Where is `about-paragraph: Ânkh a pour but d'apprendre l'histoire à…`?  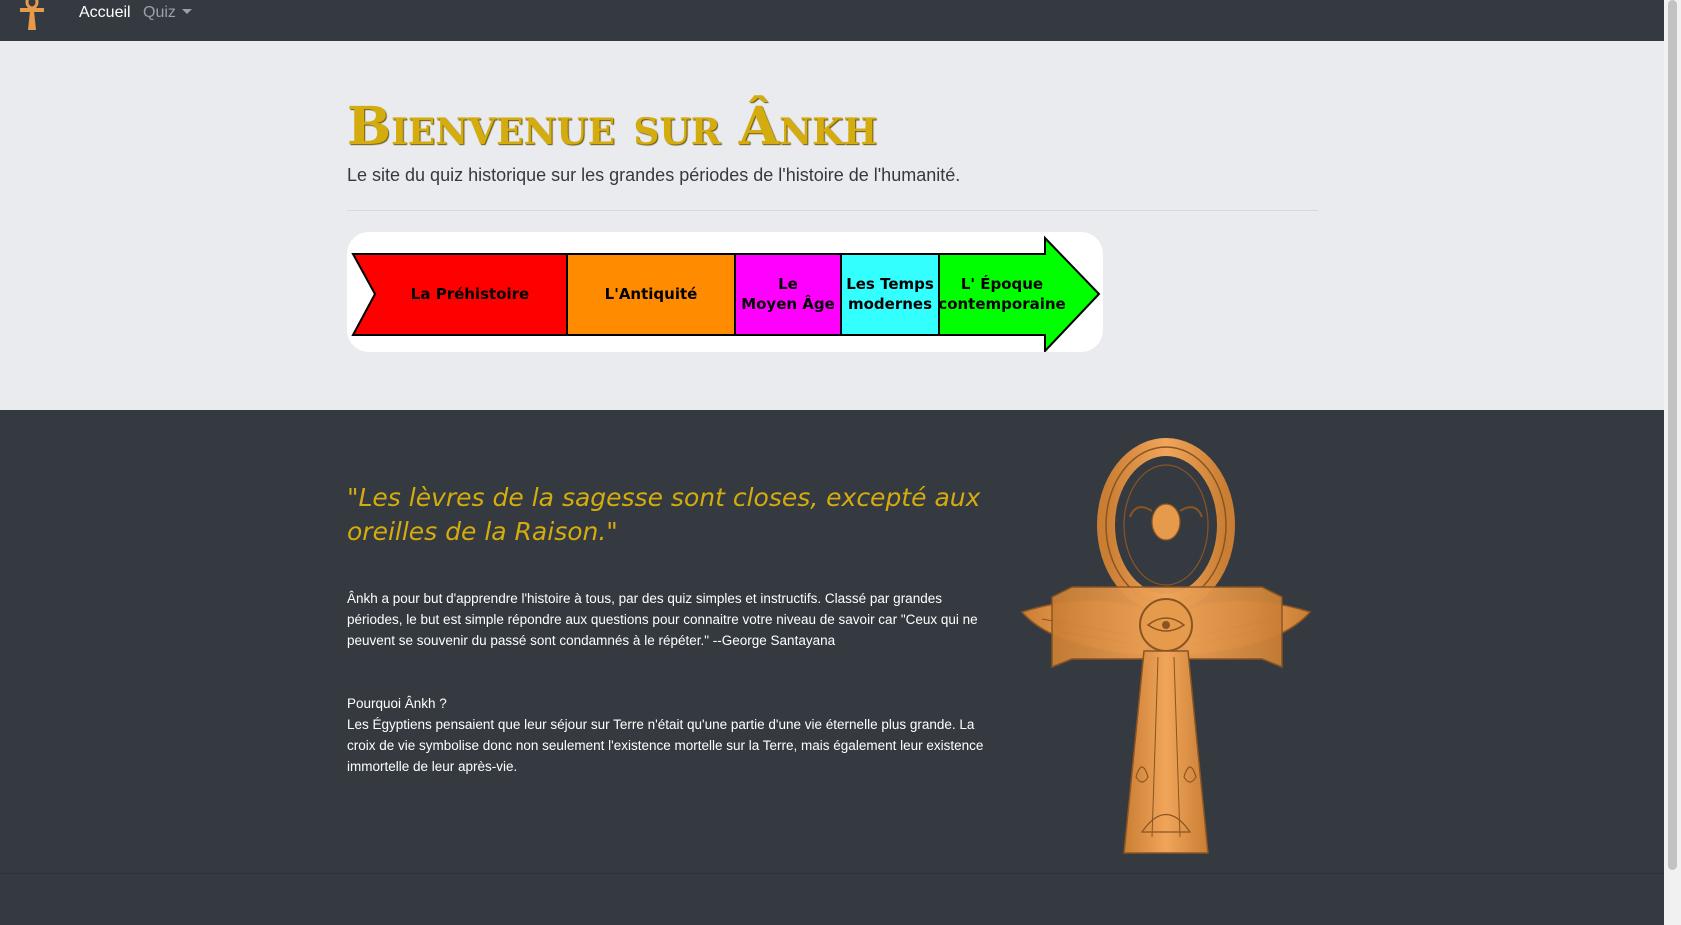 about-paragraph: Ânkh a pour but d'apprendre l'histoire à… is located at coordinates (662, 619).